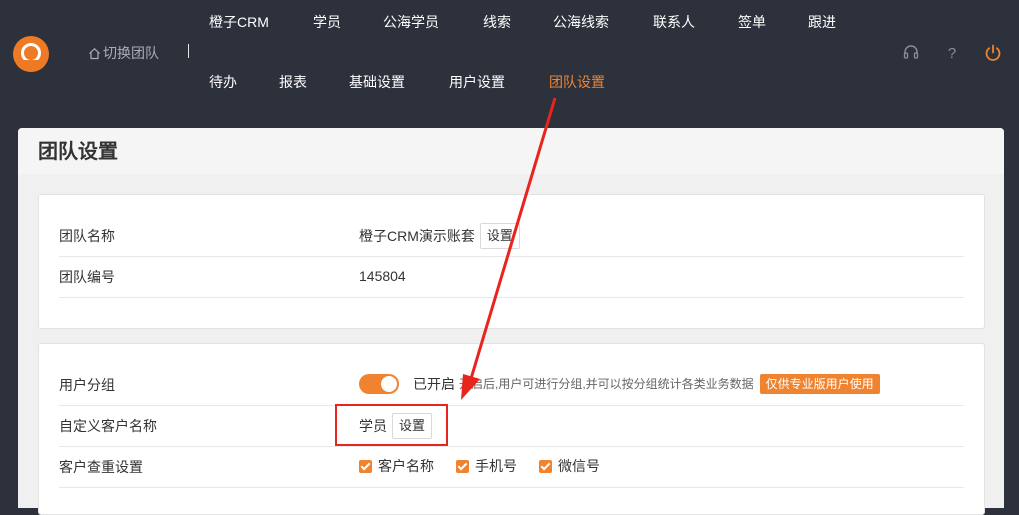  Describe the element at coordinates (223, 82) in the screenshot. I see `nav-todo: 待办` at that location.